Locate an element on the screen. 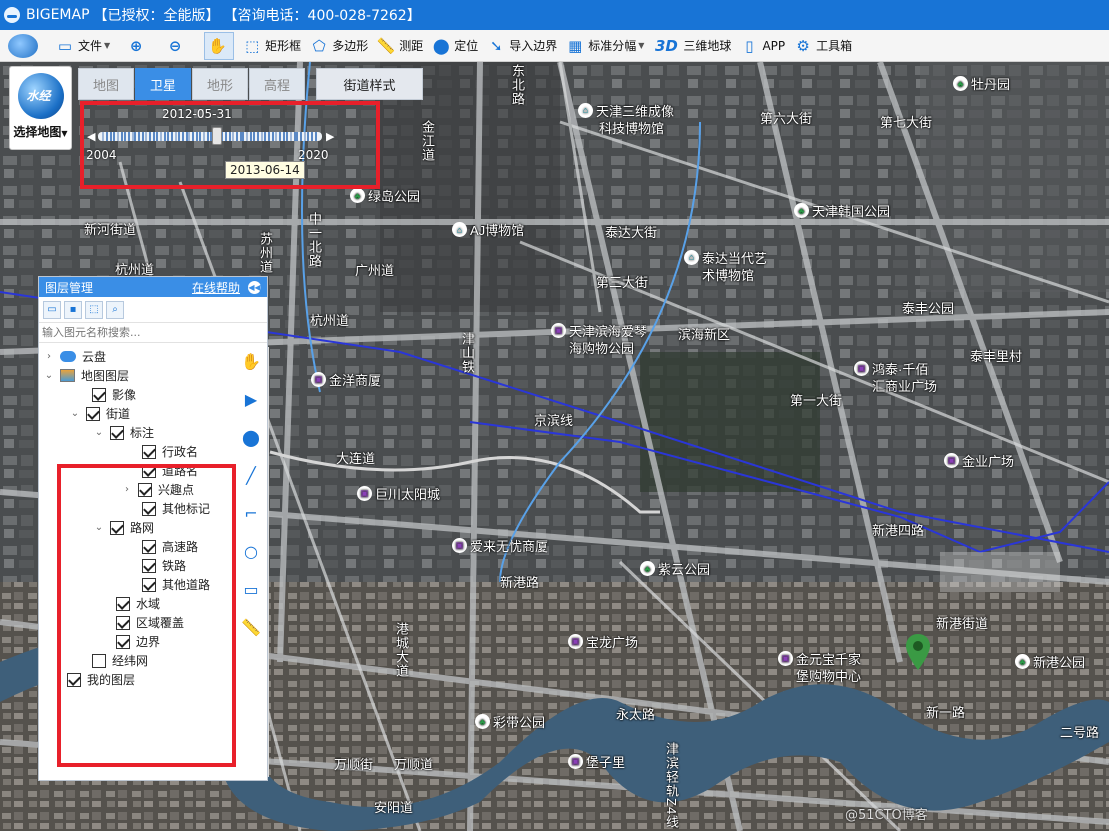  location-pin-icon: ⬤ is located at coordinates (251, 437).